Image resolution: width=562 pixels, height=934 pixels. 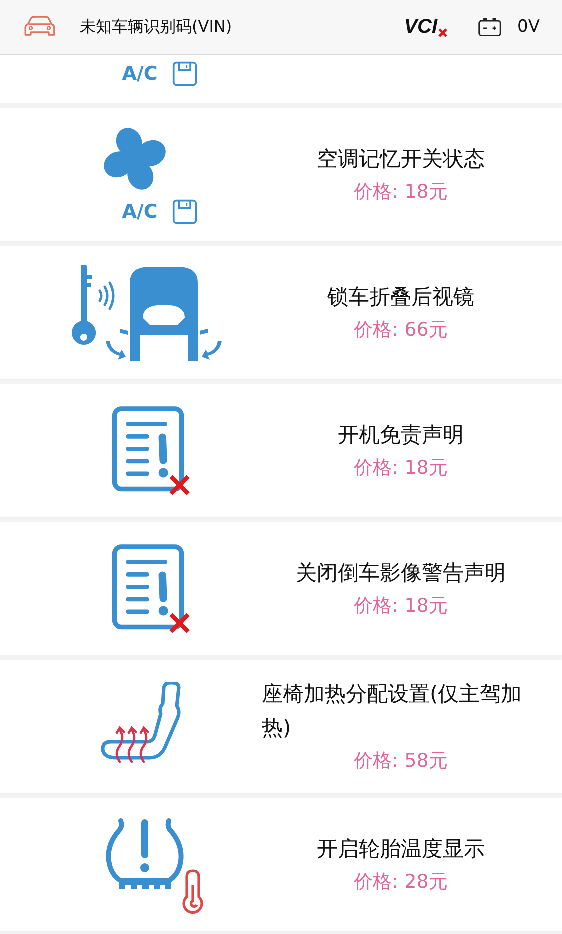 I want to click on price-label: 价格: 66元, so click(x=401, y=330).